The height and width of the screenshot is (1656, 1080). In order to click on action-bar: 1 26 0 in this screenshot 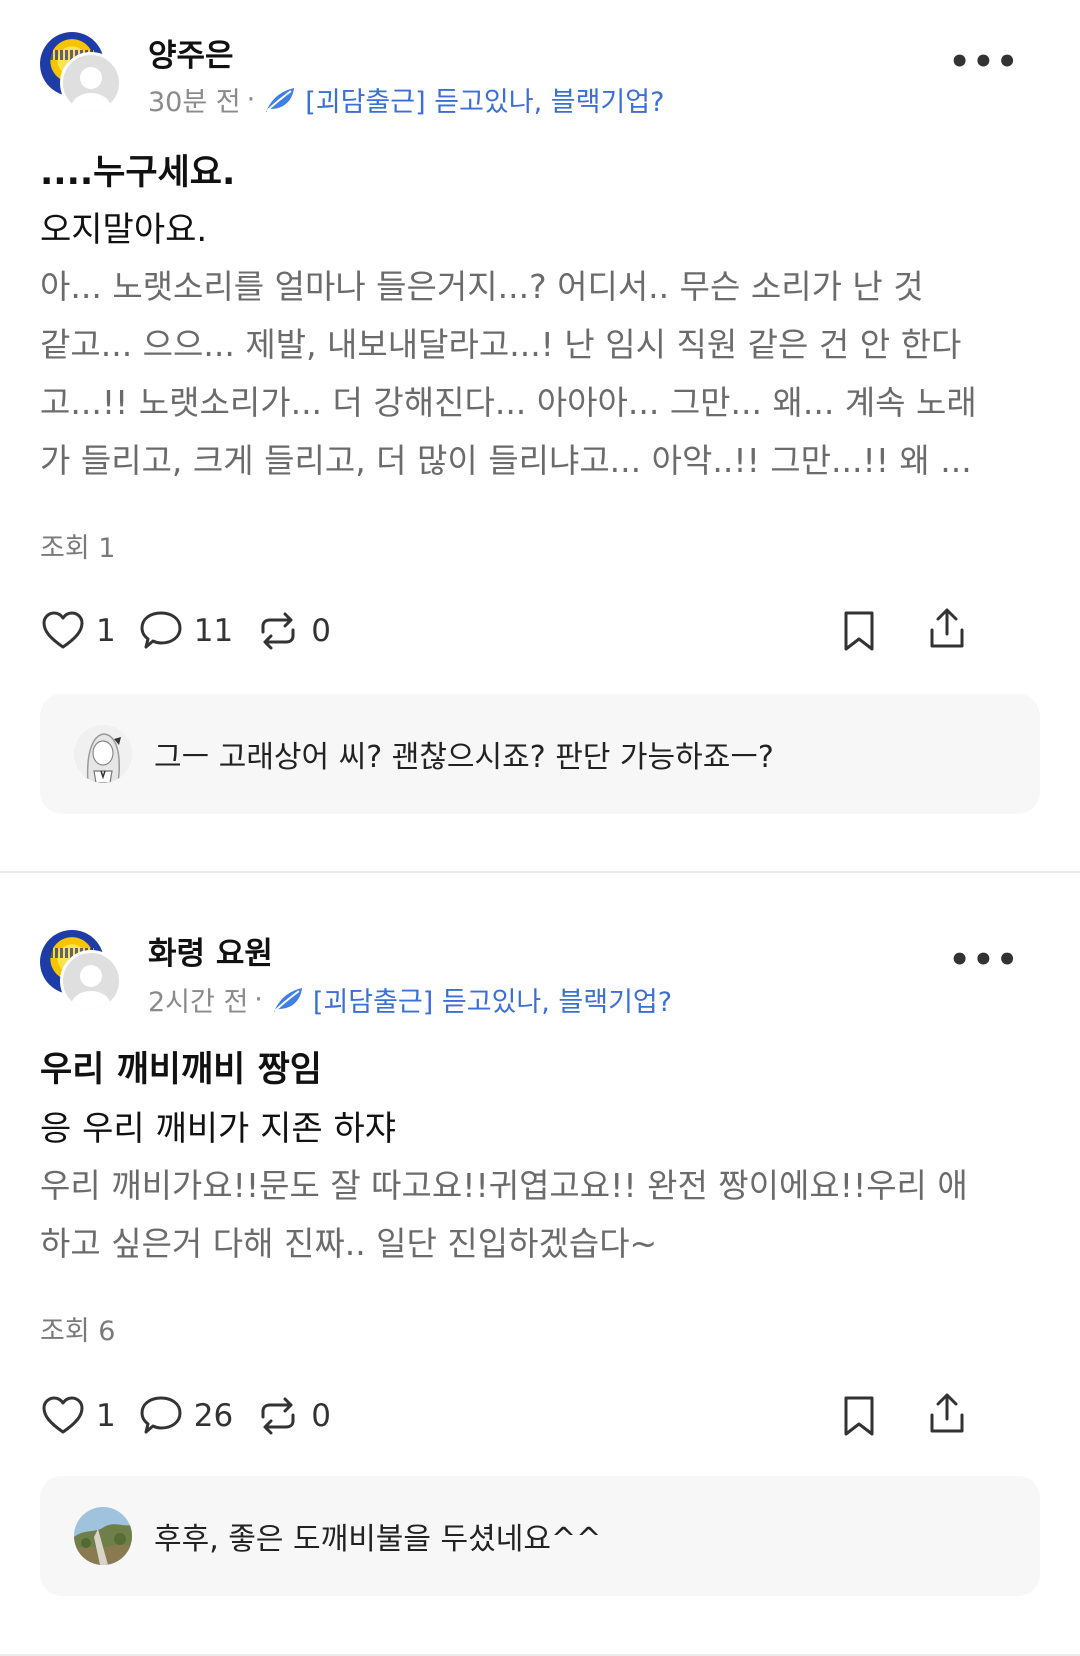, I will do `click(196, 1416)`.